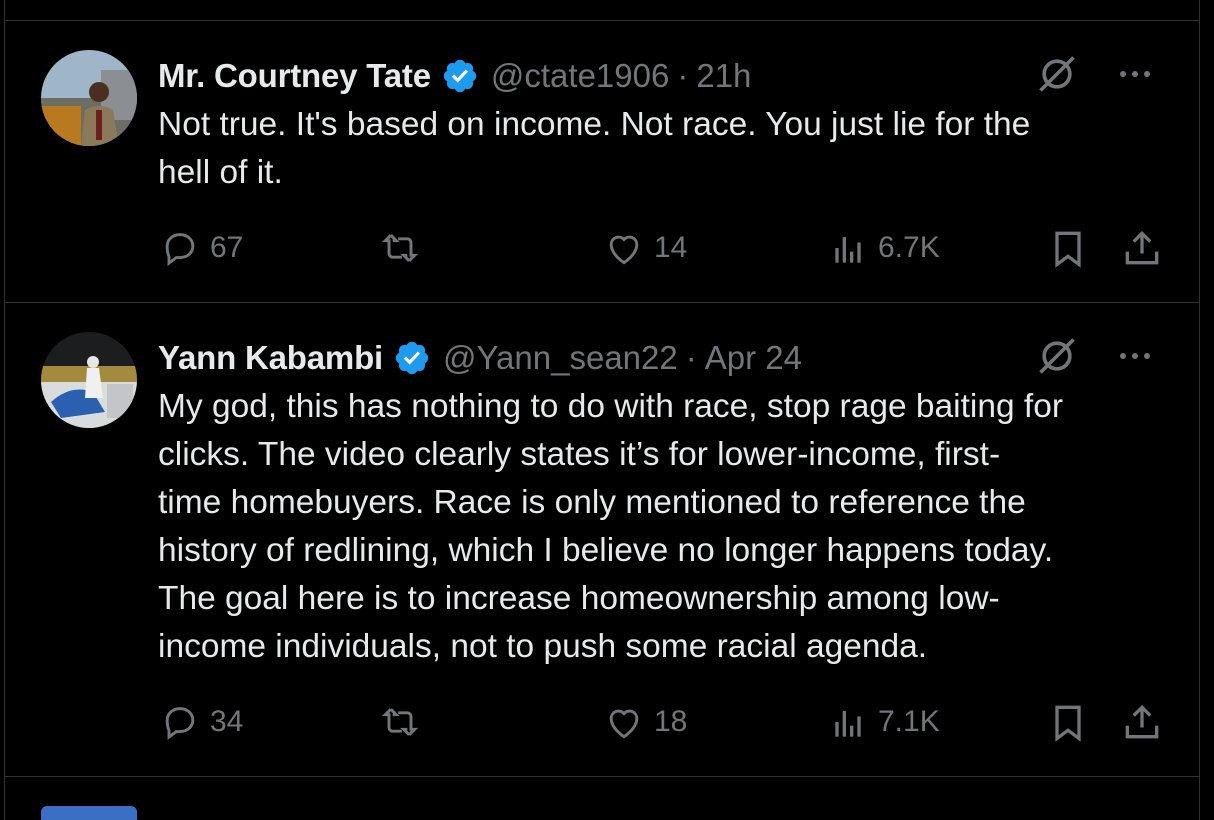 The image size is (1214, 820). I want to click on timestamp: 21h, so click(723, 76).